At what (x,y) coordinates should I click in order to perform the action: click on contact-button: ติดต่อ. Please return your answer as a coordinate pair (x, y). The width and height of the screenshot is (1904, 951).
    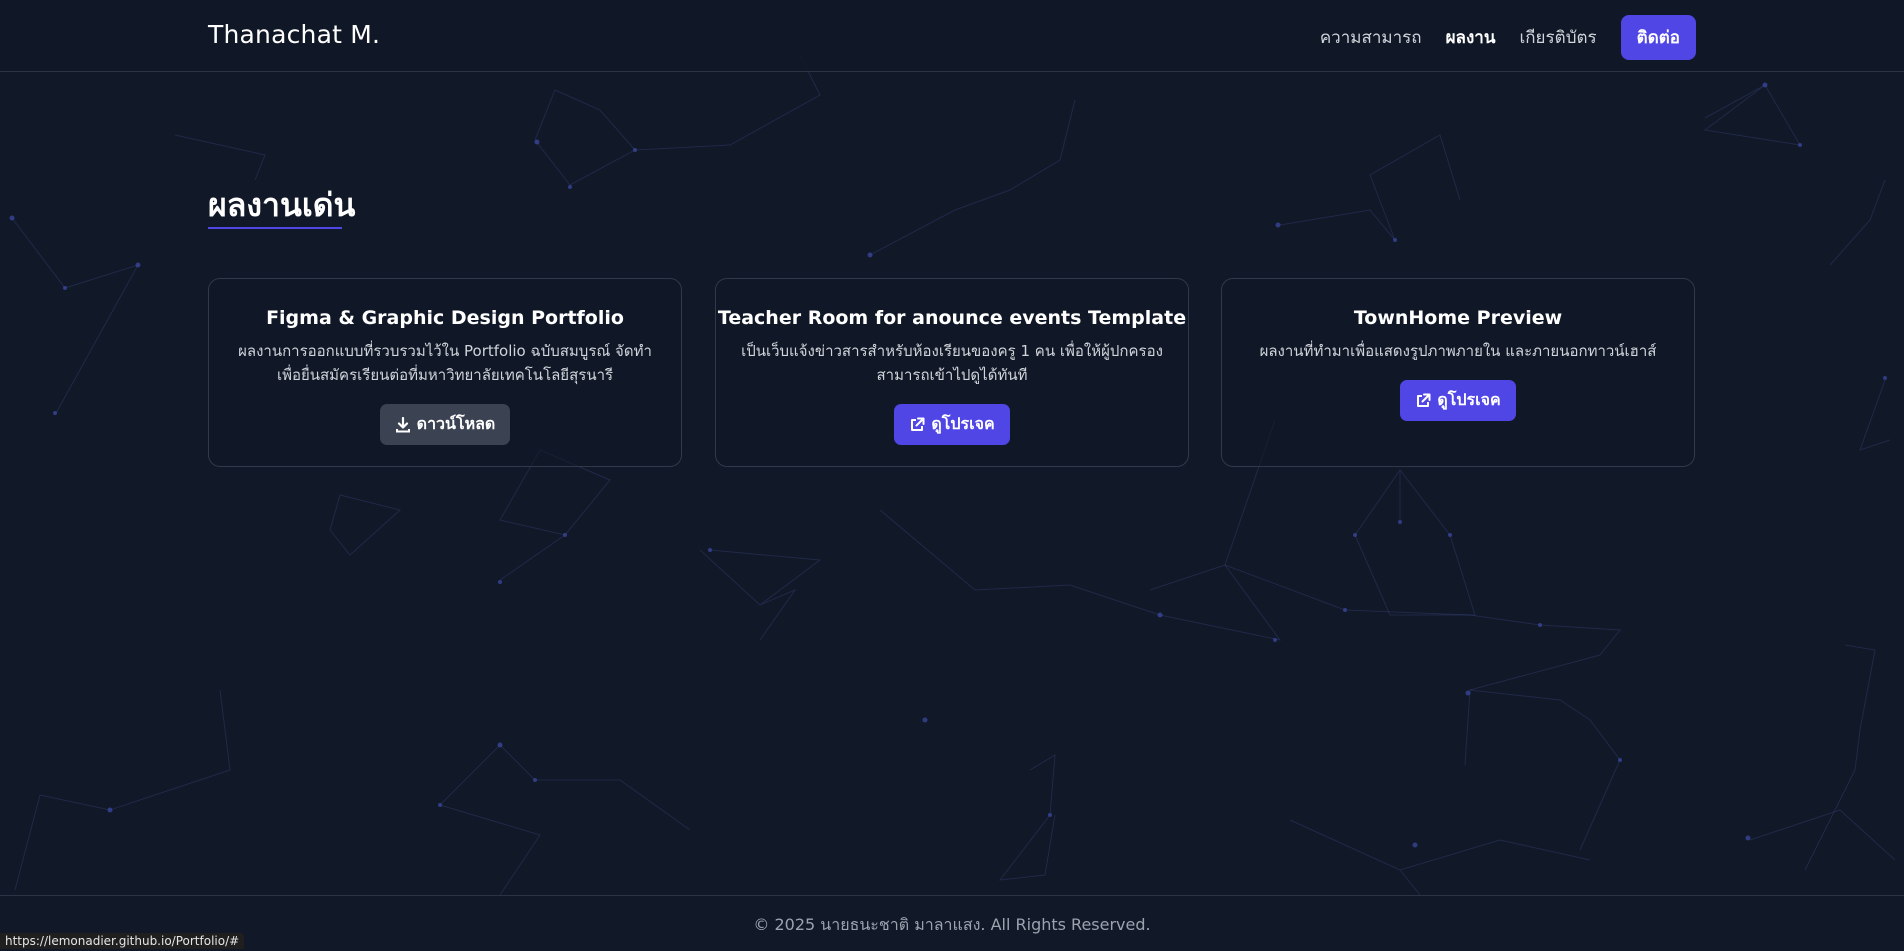
    Looking at the image, I should click on (1658, 37).